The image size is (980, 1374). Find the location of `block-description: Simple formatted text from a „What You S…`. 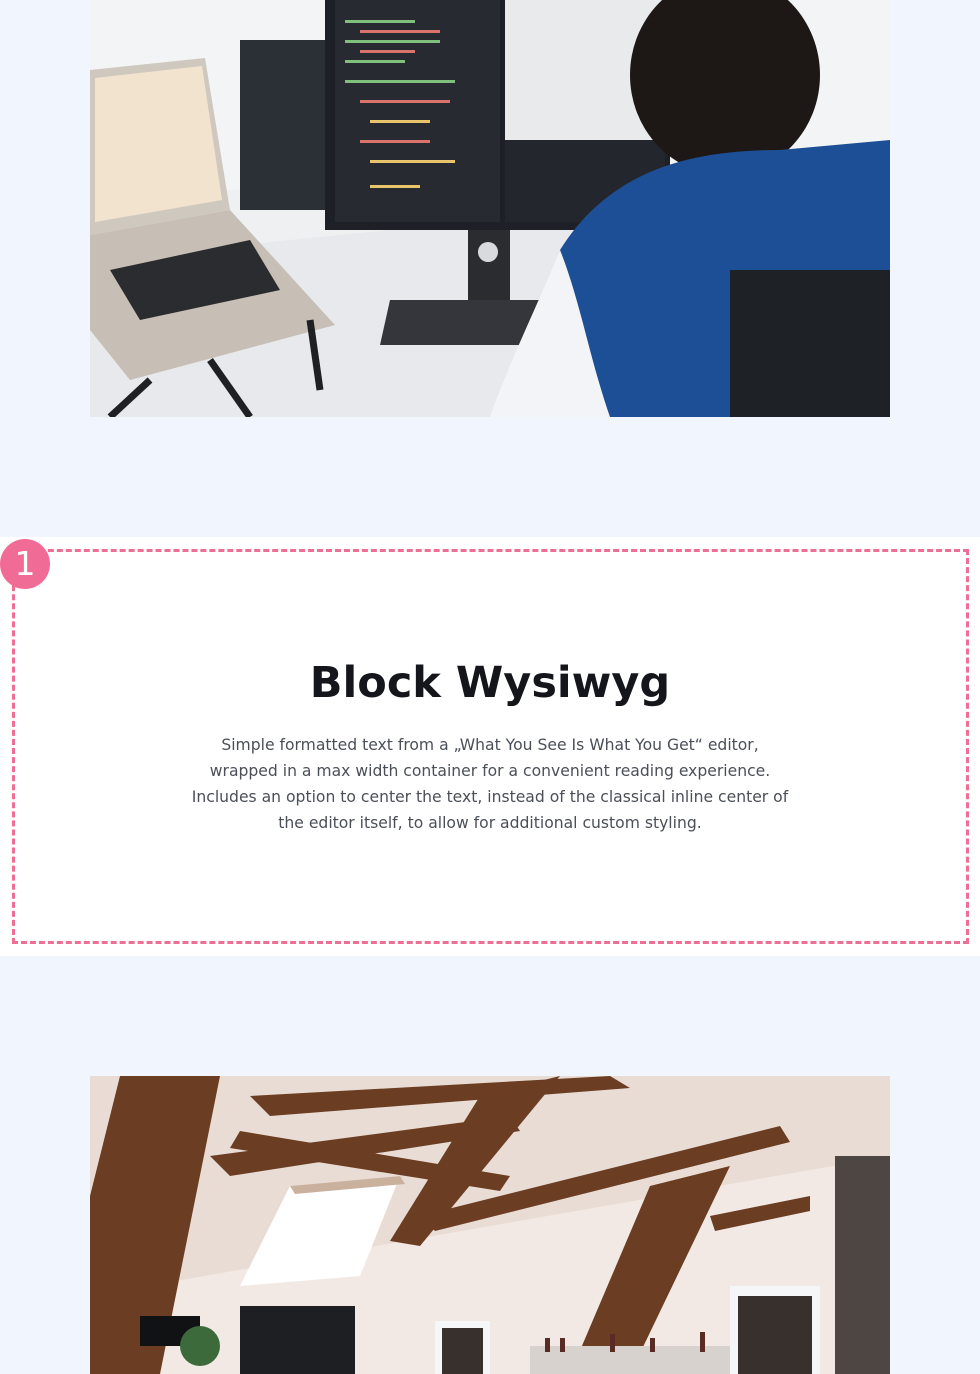

block-description: Simple formatted text from a „What You S… is located at coordinates (490, 784).